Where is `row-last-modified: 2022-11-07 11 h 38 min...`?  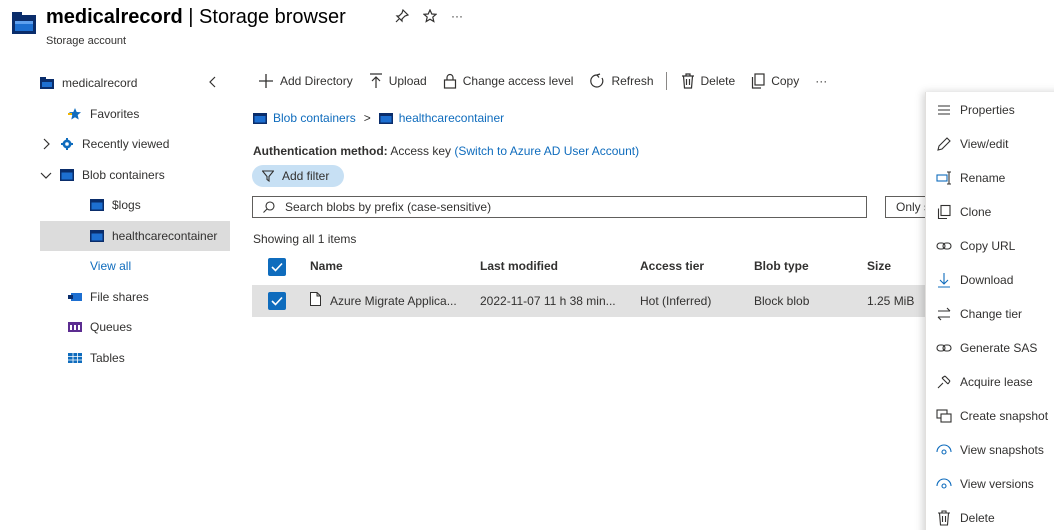
row-last-modified: 2022-11-07 11 h 38 min... is located at coordinates (548, 301).